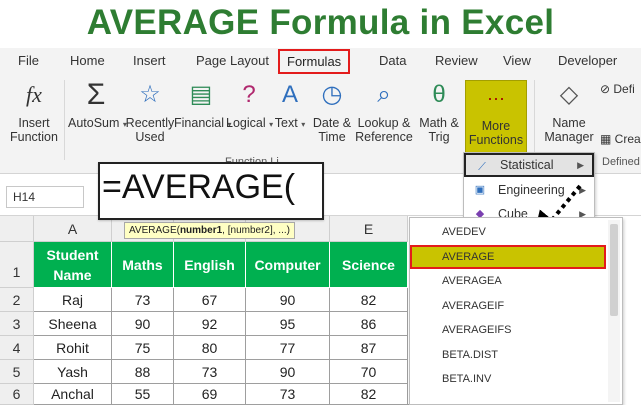  I want to click on function-item-averageif: AVERAGEIF, so click(508, 306).